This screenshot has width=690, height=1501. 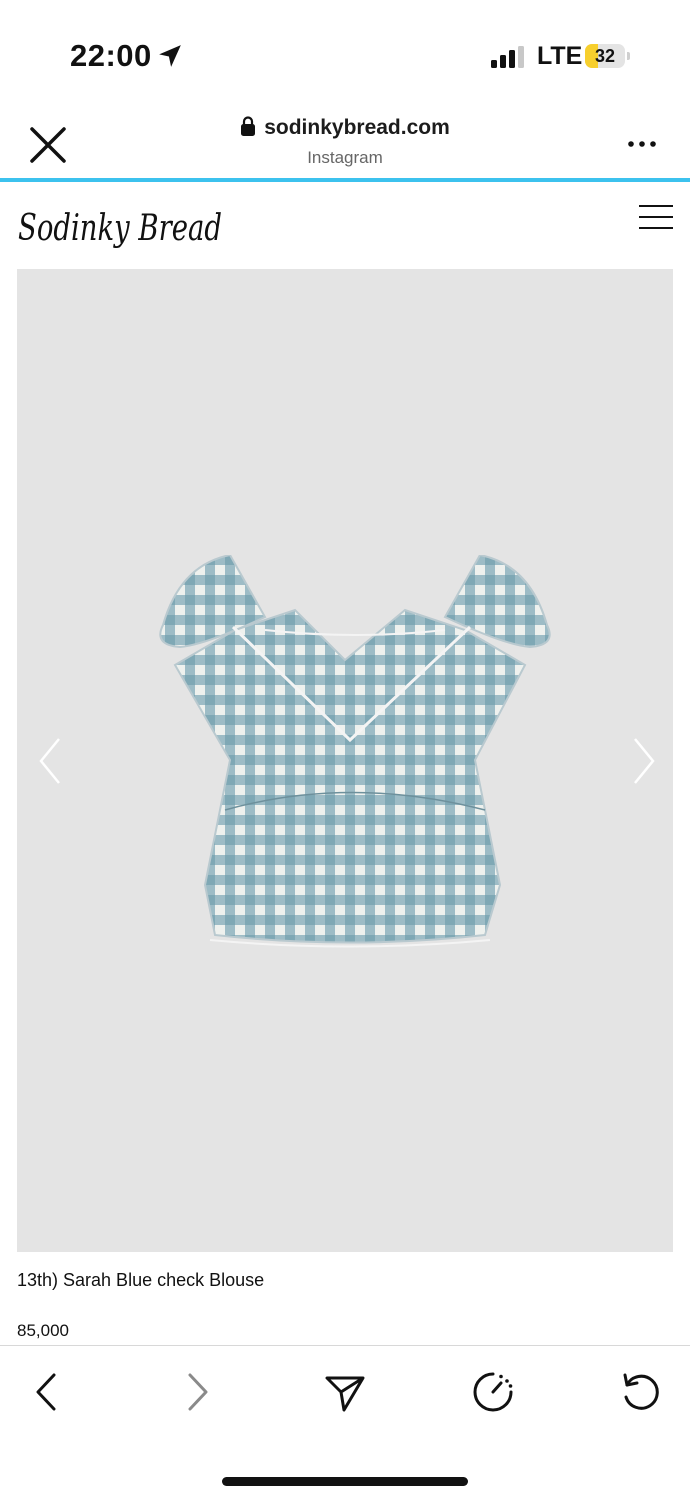 I want to click on url-text: sodinkybread.com, so click(x=357, y=127).